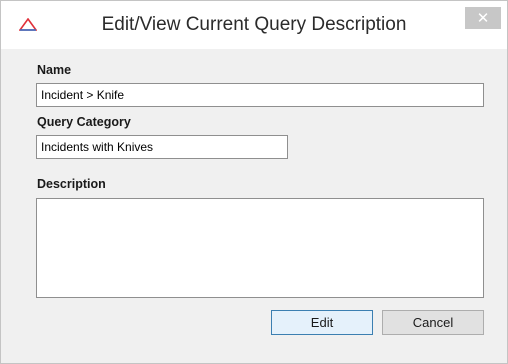  Describe the element at coordinates (84, 122) in the screenshot. I see `query-category-label: Query Category` at that location.